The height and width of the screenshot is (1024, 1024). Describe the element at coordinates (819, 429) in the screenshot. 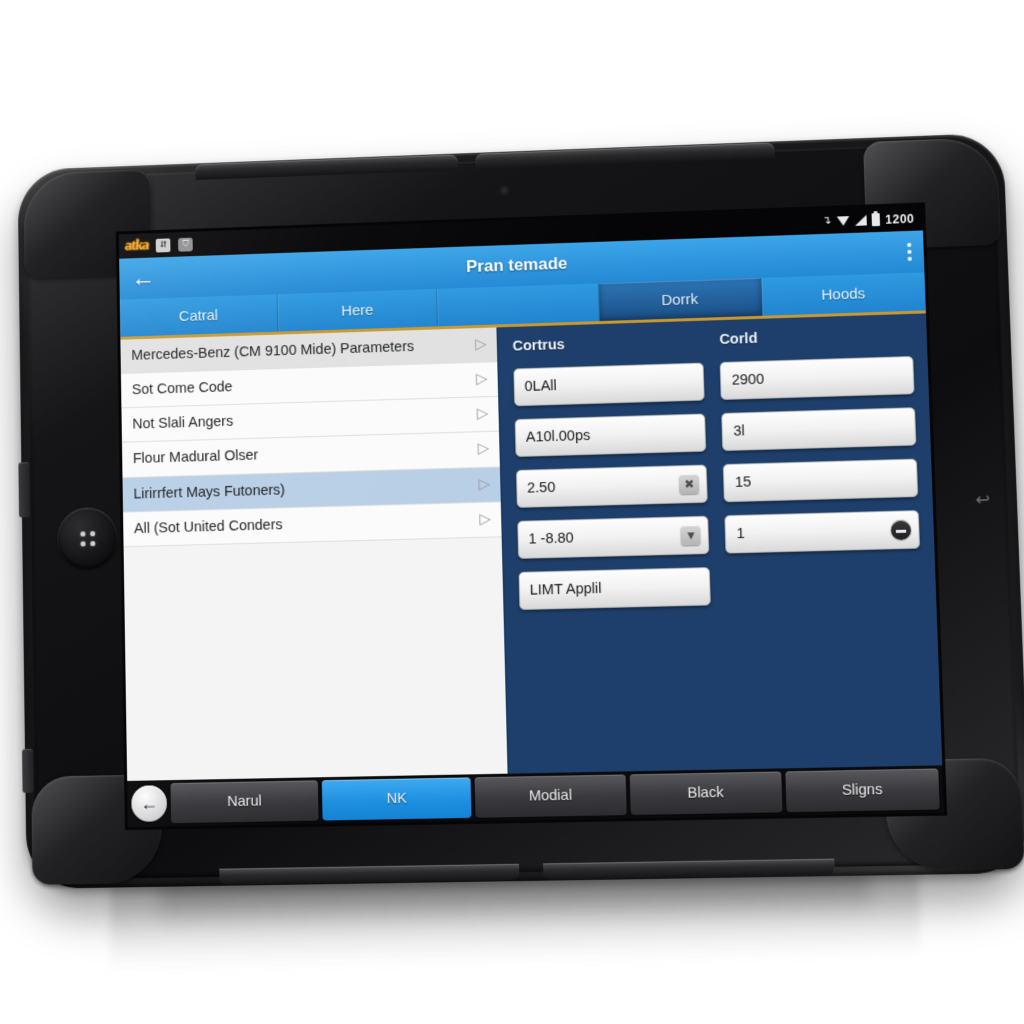

I see `field-corld-2: 3l` at that location.